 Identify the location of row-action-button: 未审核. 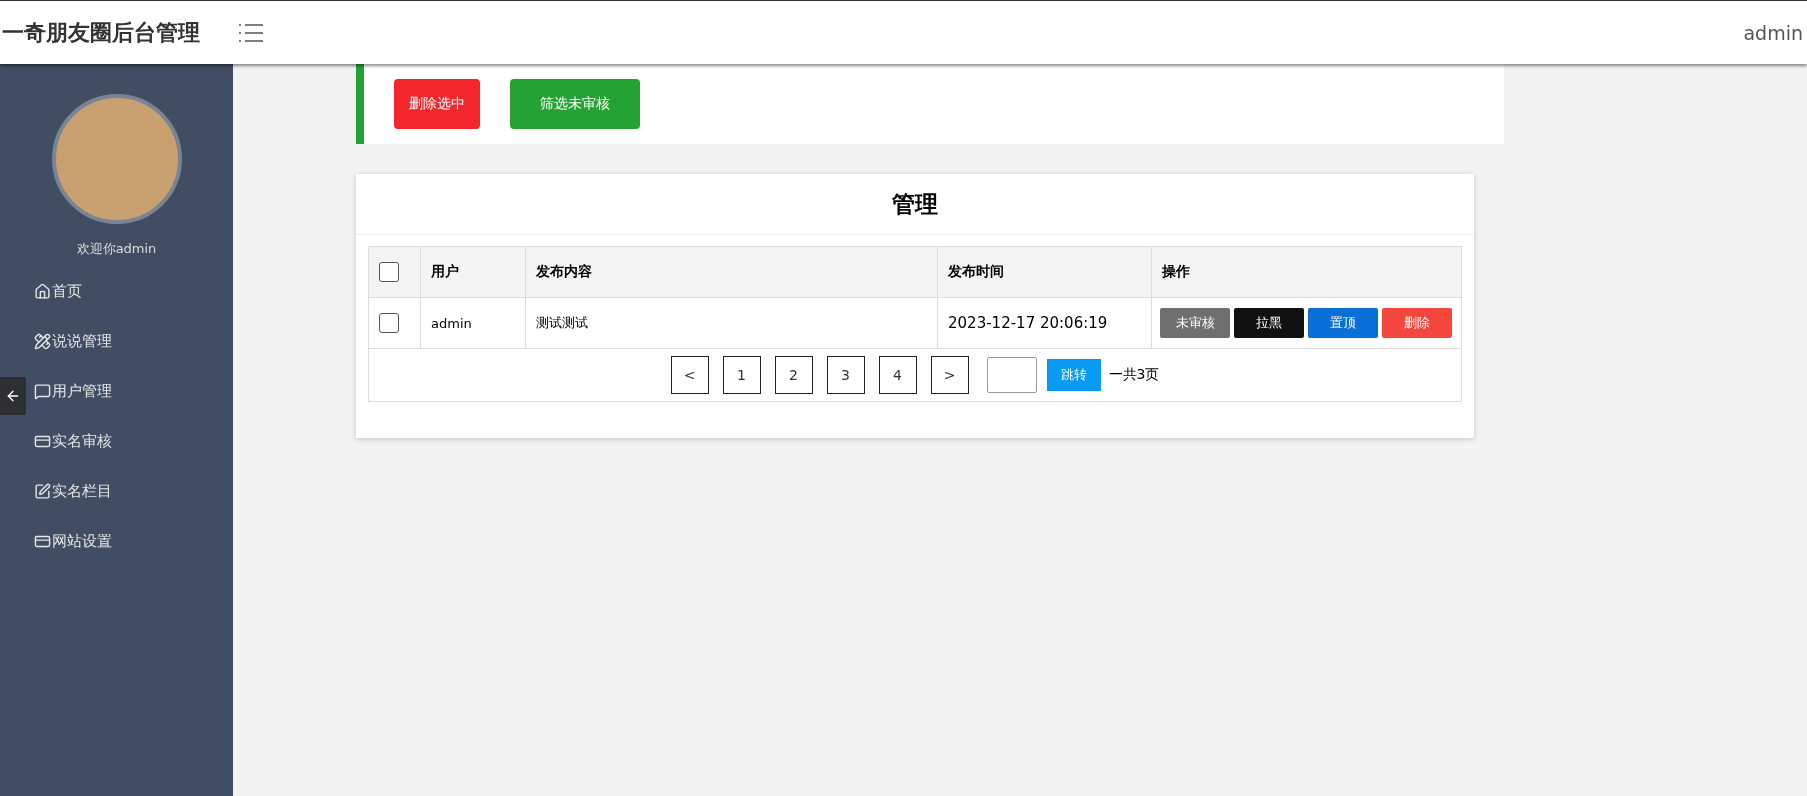
(1195, 323).